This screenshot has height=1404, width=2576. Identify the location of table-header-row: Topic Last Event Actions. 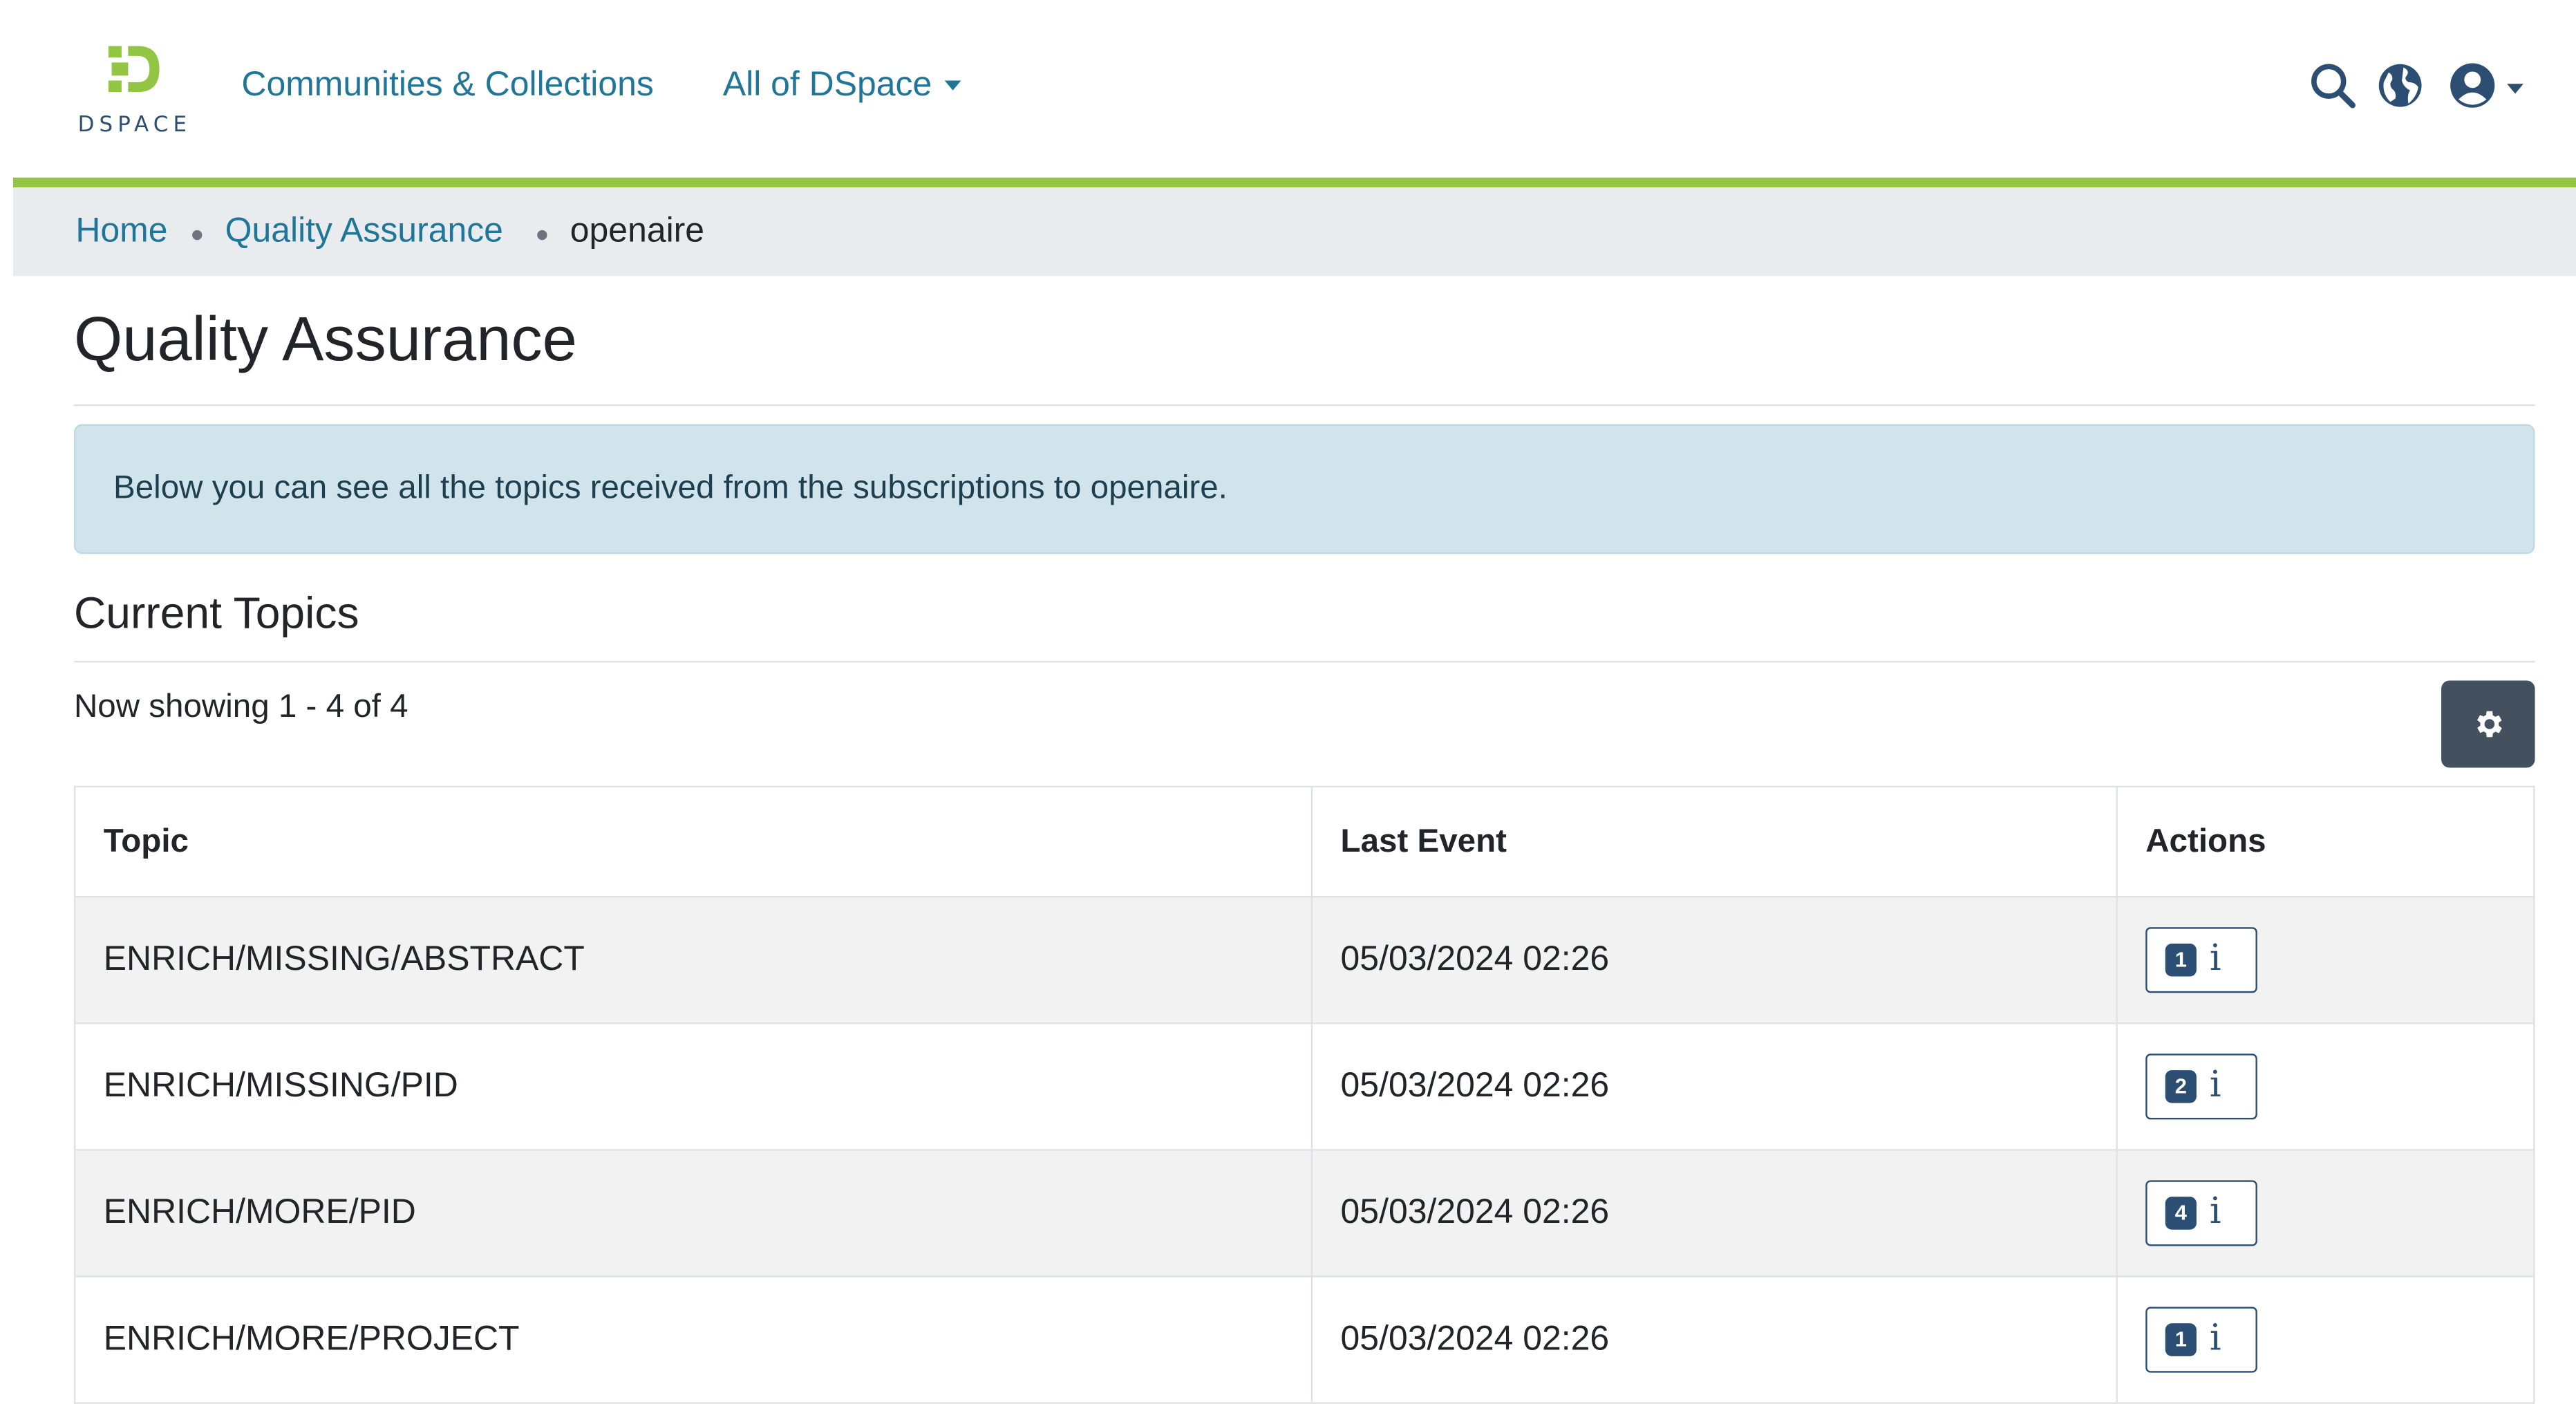
(1304, 841).